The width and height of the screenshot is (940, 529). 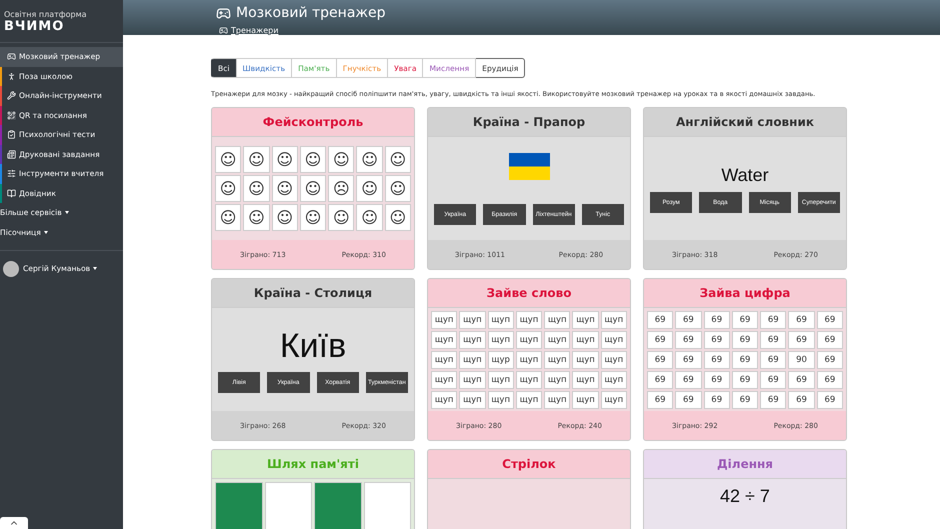 What do you see at coordinates (501, 359) in the screenshot?
I see `grid-cell: щур` at bounding box center [501, 359].